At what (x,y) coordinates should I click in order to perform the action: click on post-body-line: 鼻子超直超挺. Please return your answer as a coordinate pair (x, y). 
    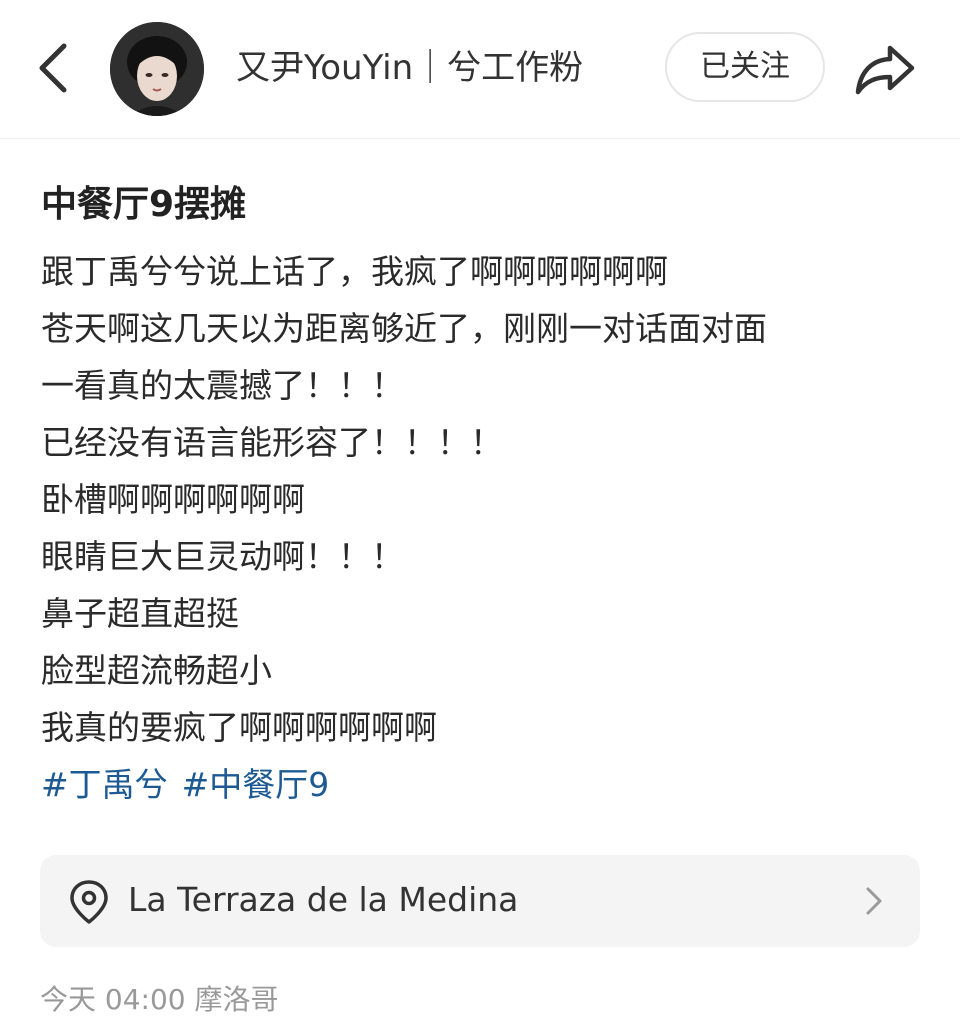
    Looking at the image, I should click on (140, 613).